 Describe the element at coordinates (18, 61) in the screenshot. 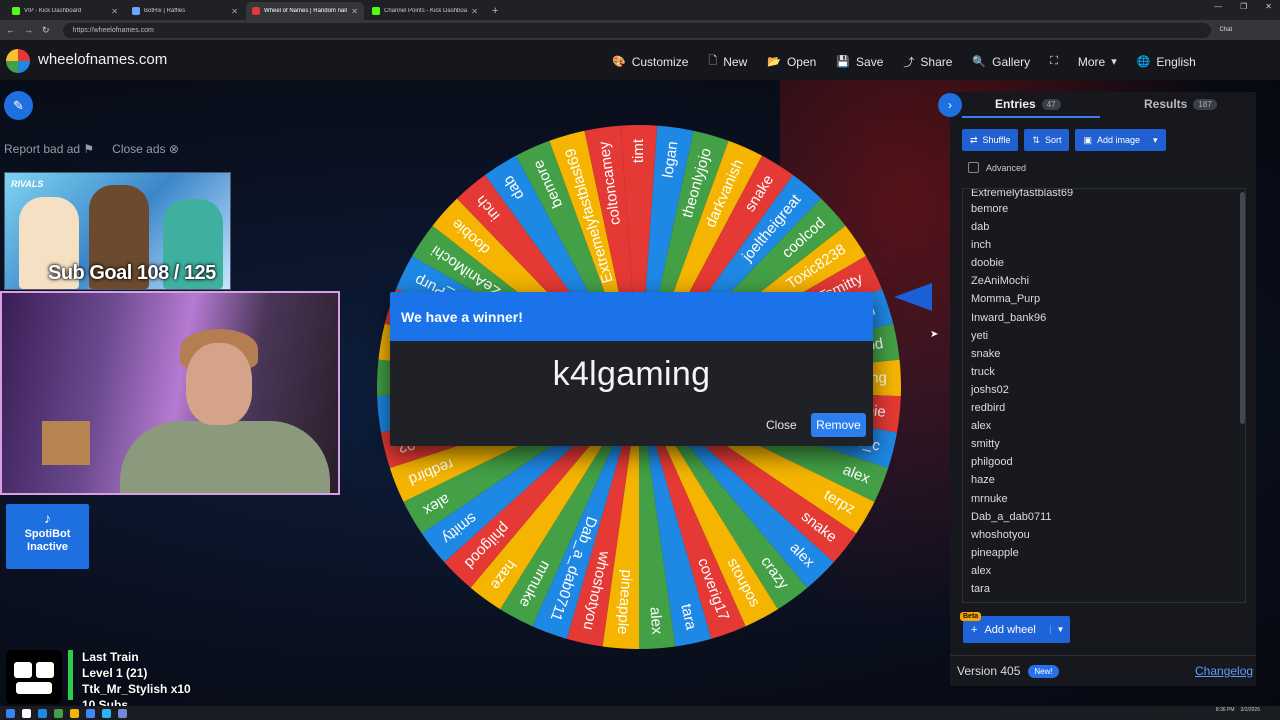

I see `wheel-logo-icon` at that location.